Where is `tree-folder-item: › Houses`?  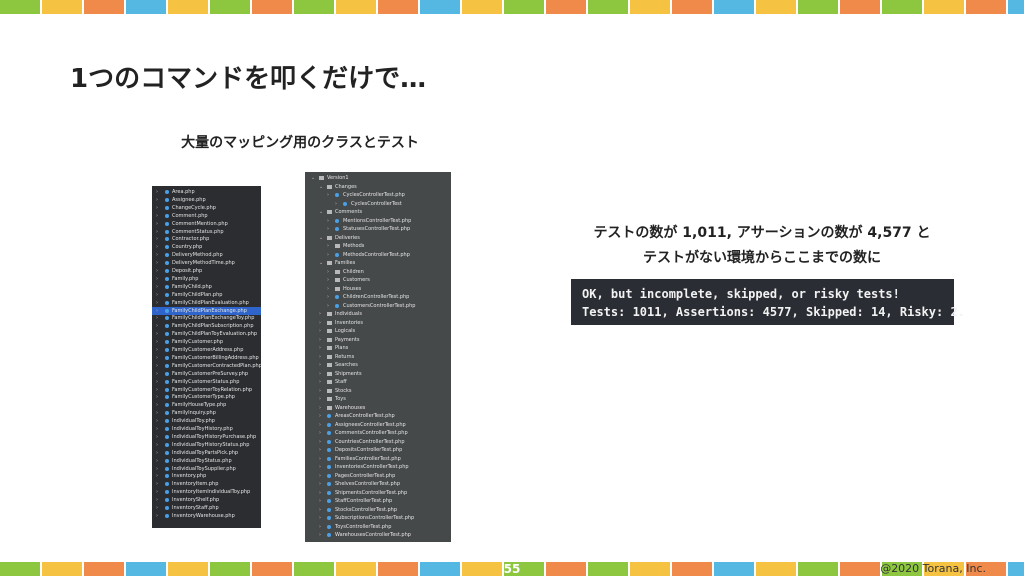
tree-folder-item: › Houses is located at coordinates (378, 289).